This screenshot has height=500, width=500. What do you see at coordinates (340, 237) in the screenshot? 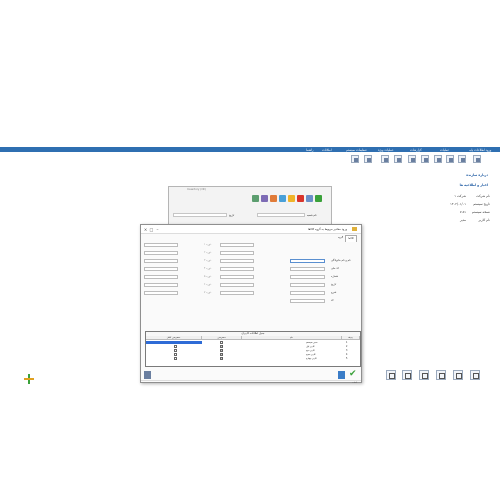
I see `tab-group: گروه` at bounding box center [340, 237].